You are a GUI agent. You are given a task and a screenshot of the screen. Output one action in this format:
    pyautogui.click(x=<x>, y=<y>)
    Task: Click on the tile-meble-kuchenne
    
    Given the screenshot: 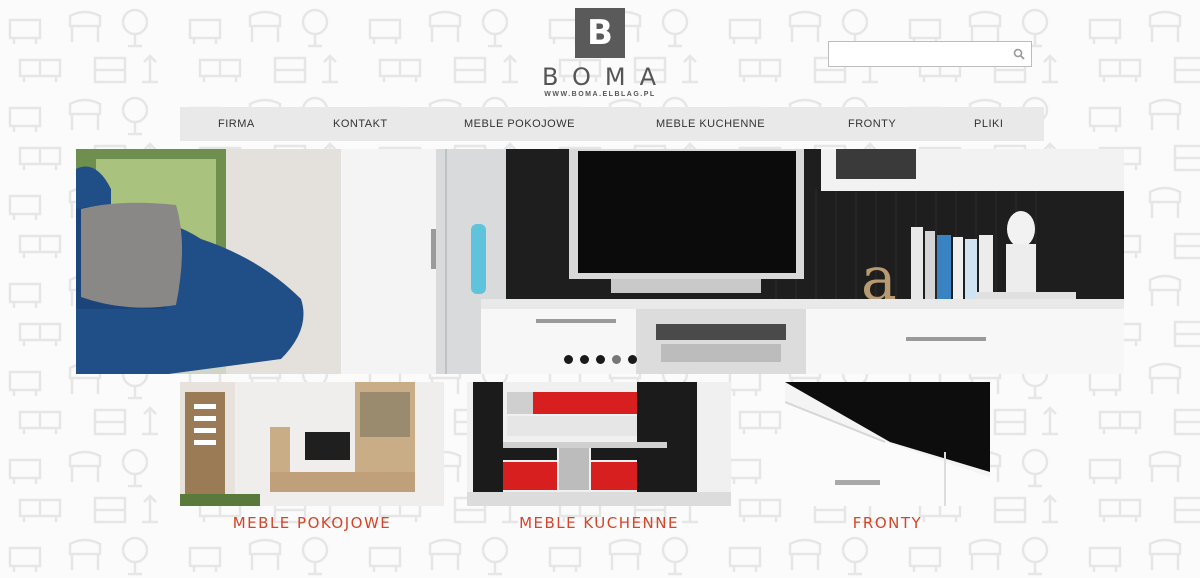 What is the action you would take?
    pyautogui.click(x=599, y=444)
    